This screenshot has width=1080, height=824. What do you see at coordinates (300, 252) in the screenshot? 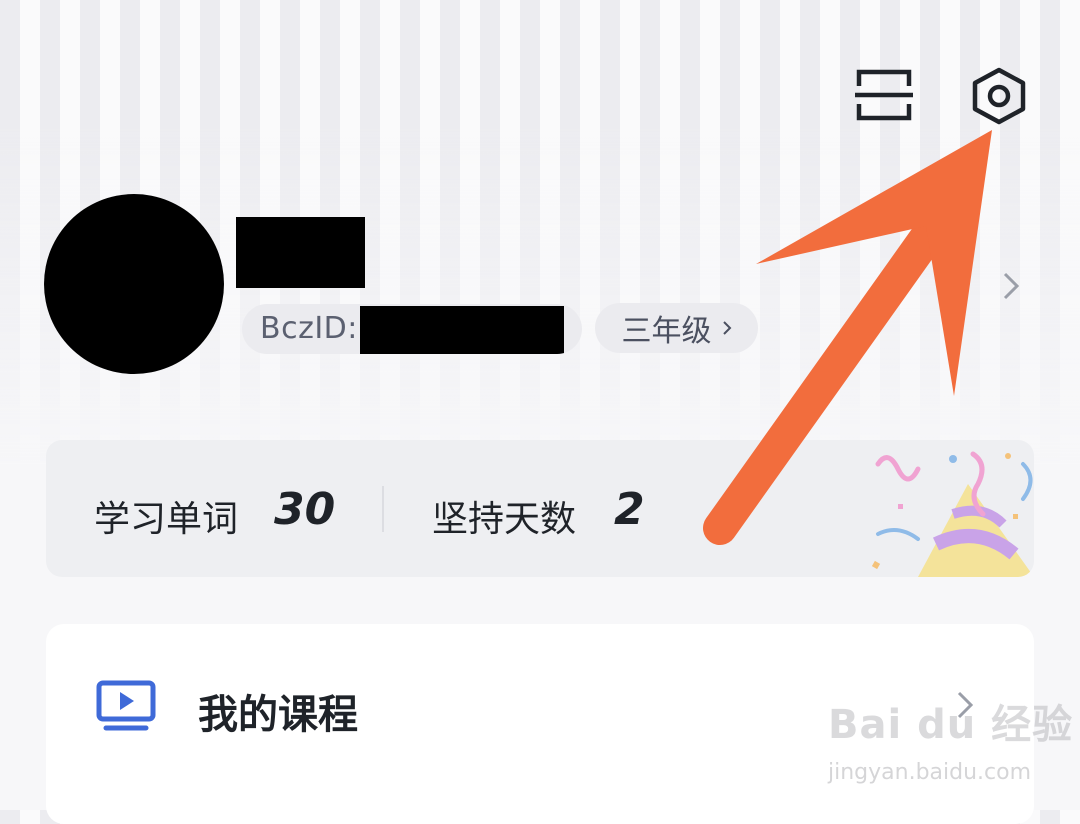
I see `nickname-redacted` at bounding box center [300, 252].